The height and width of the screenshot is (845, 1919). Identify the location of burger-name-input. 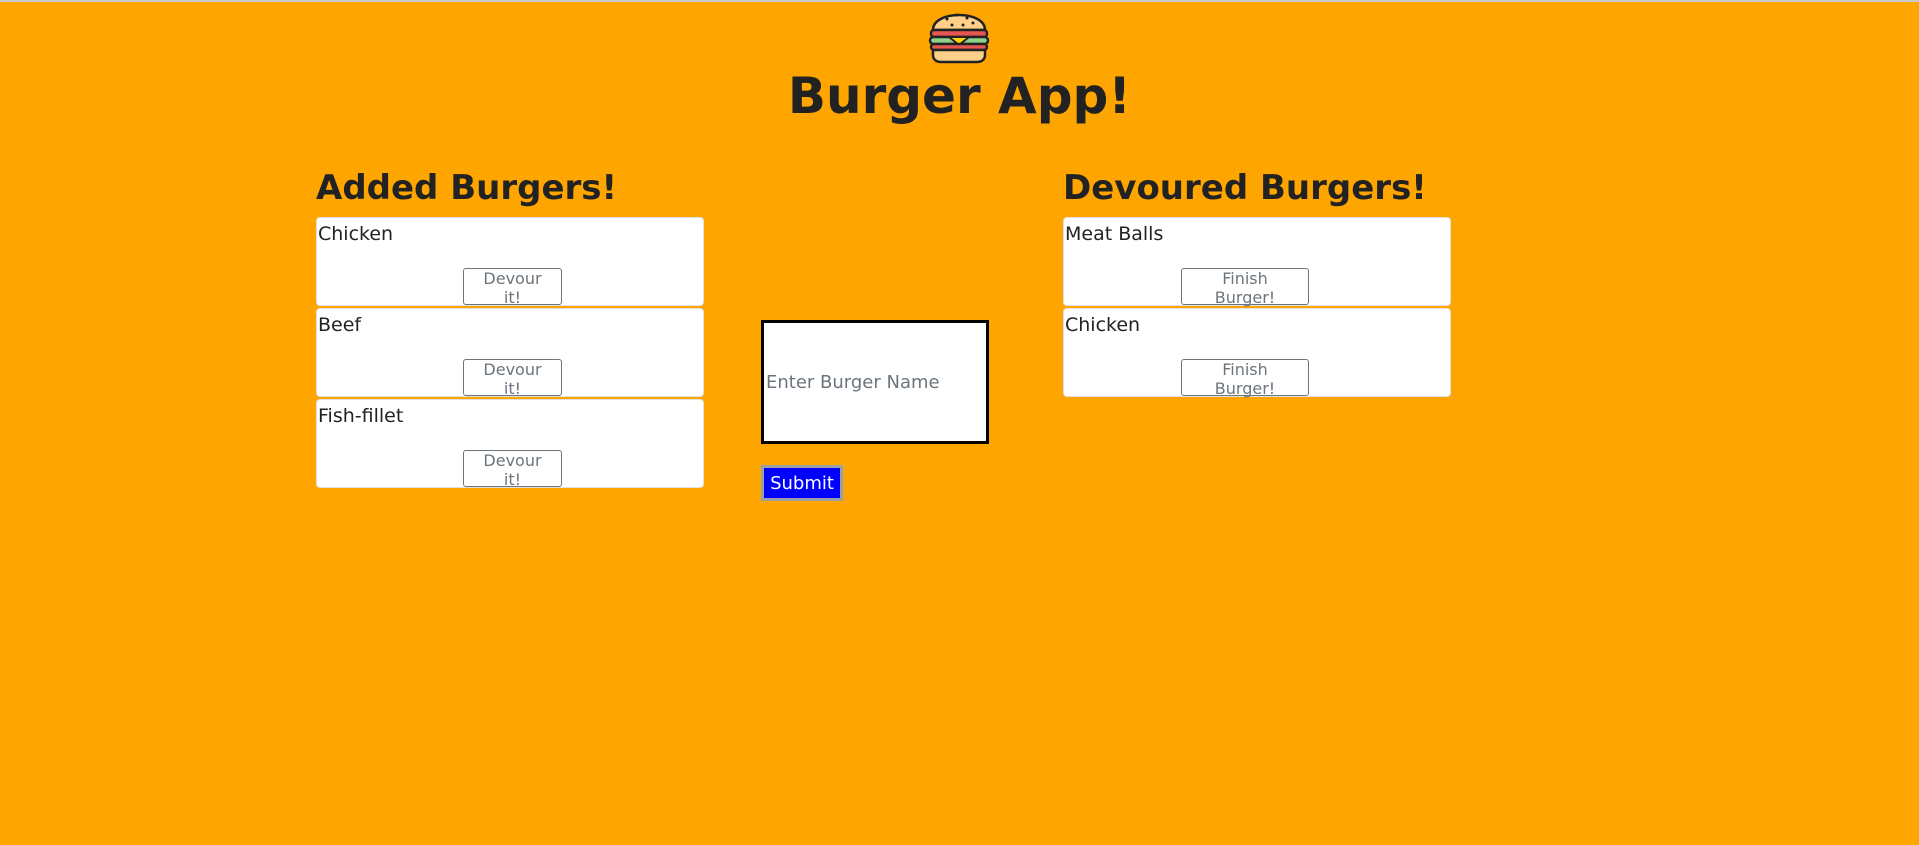
(875, 382).